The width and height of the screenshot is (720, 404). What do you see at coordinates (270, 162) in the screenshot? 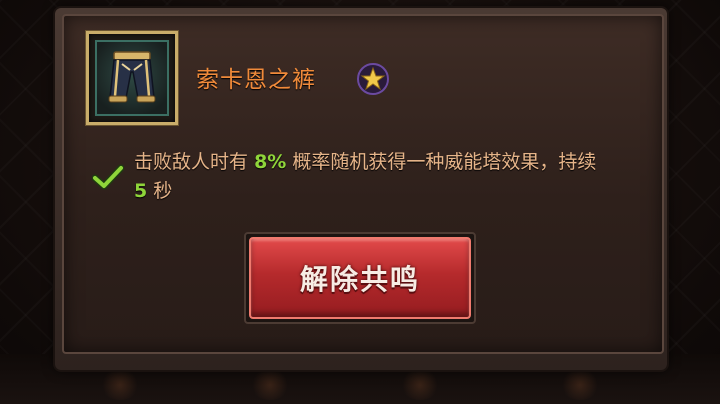
I see `effect-chance: 8%` at bounding box center [270, 162].